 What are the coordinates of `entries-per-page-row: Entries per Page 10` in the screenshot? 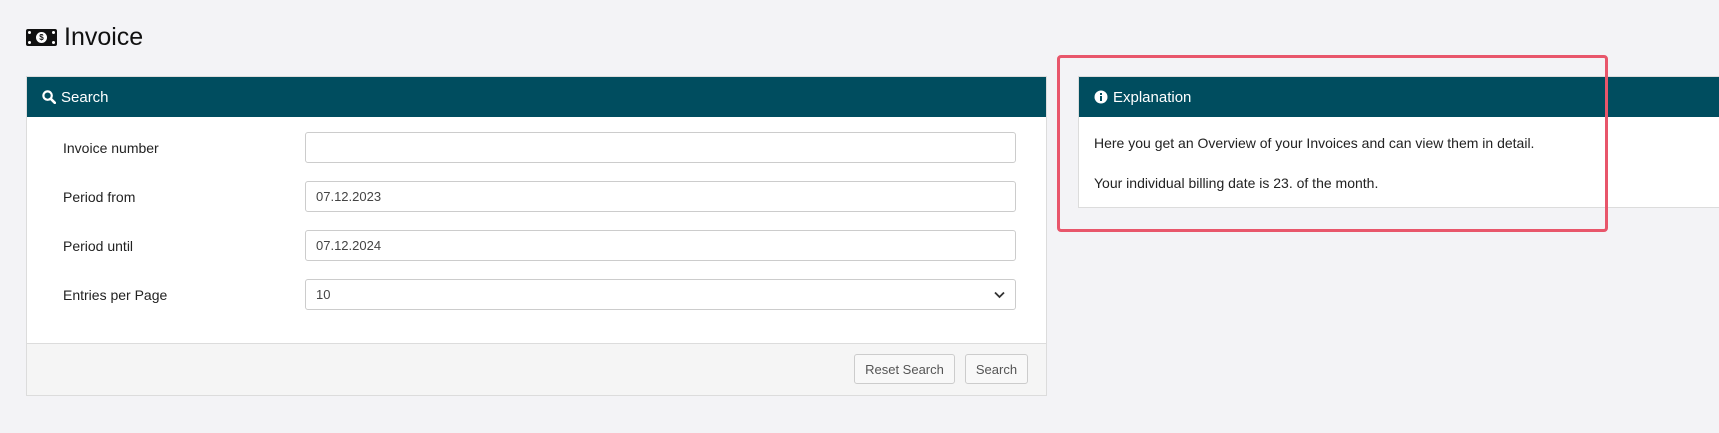 It's located at (539, 294).